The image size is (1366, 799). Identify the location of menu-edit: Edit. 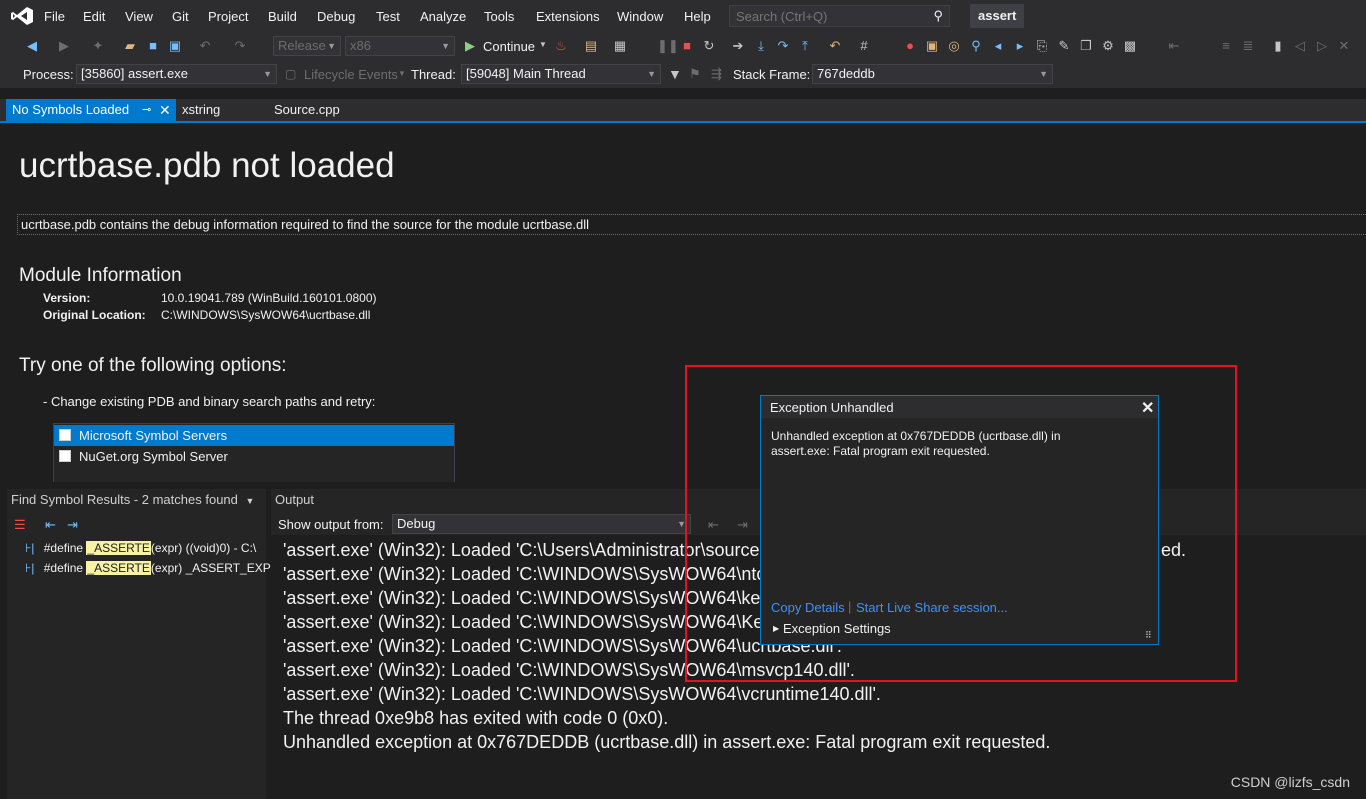
(94, 16).